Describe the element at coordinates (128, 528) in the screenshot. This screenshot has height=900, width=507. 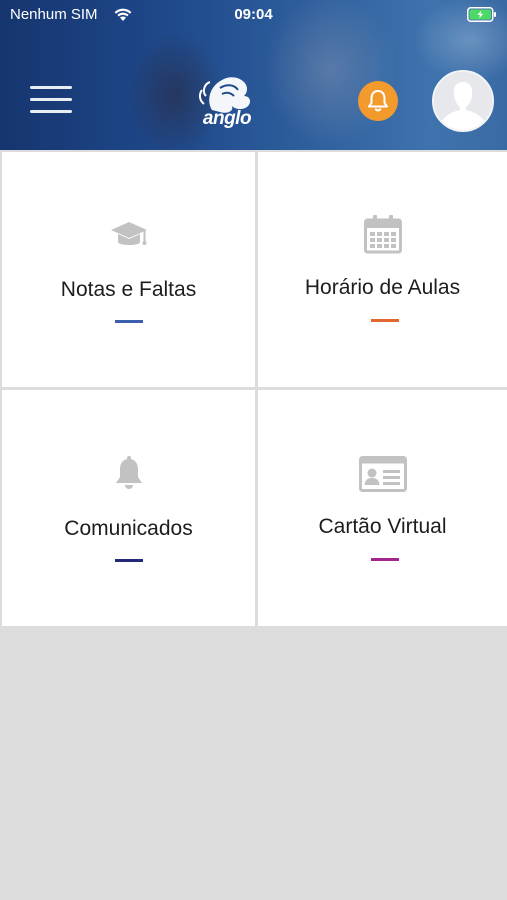
I see `tile-label: Comunicados` at that location.